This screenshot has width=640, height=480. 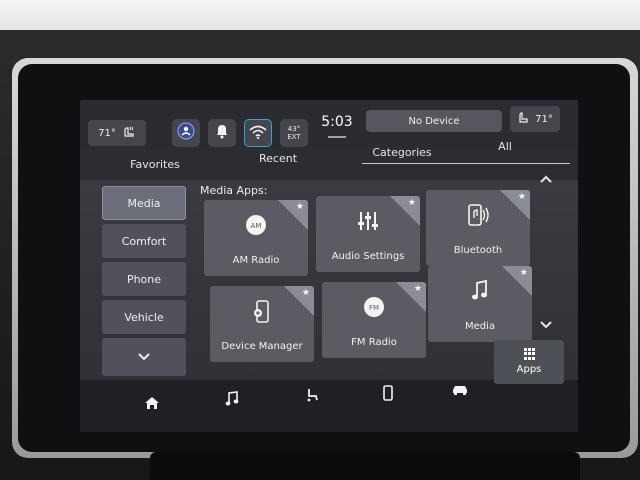 What do you see at coordinates (155, 164) in the screenshot?
I see `tab-favorites: Favorites` at bounding box center [155, 164].